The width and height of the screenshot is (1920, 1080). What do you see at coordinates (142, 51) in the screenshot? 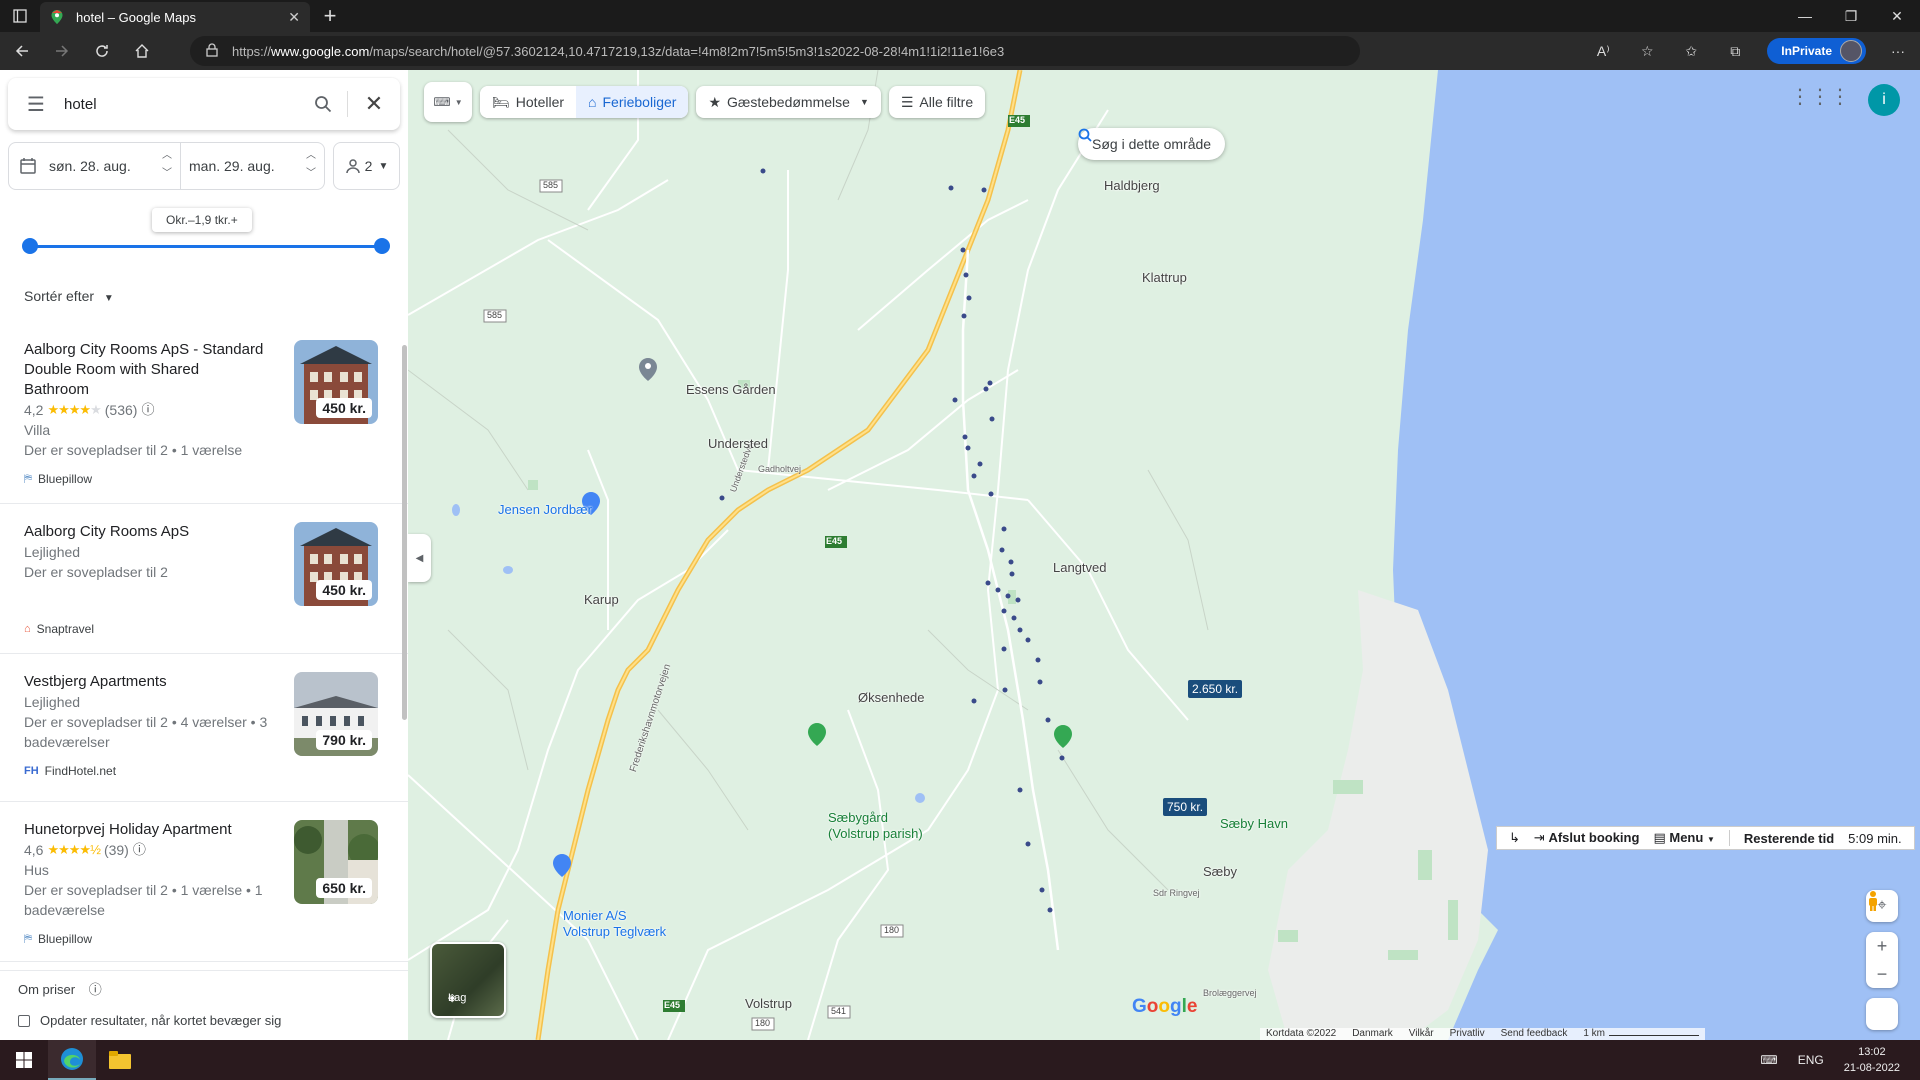
I see `home-button` at bounding box center [142, 51].